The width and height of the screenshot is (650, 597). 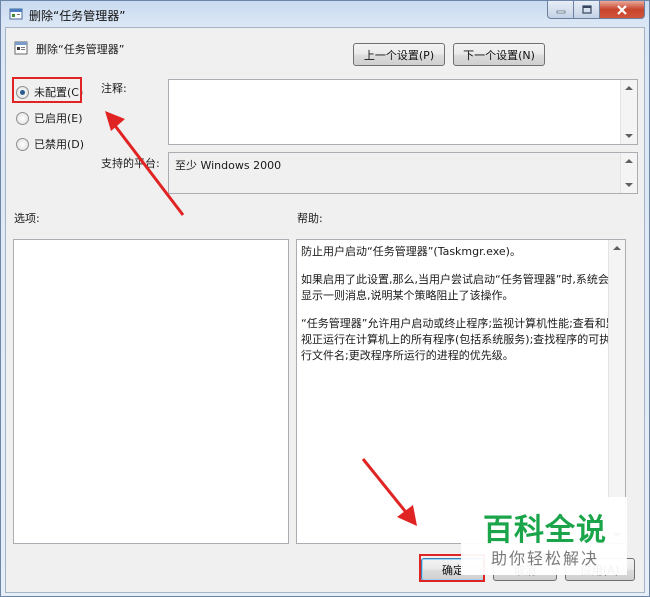 I want to click on watermark-logo: 百科全说 助你轻松解决, so click(x=544, y=536).